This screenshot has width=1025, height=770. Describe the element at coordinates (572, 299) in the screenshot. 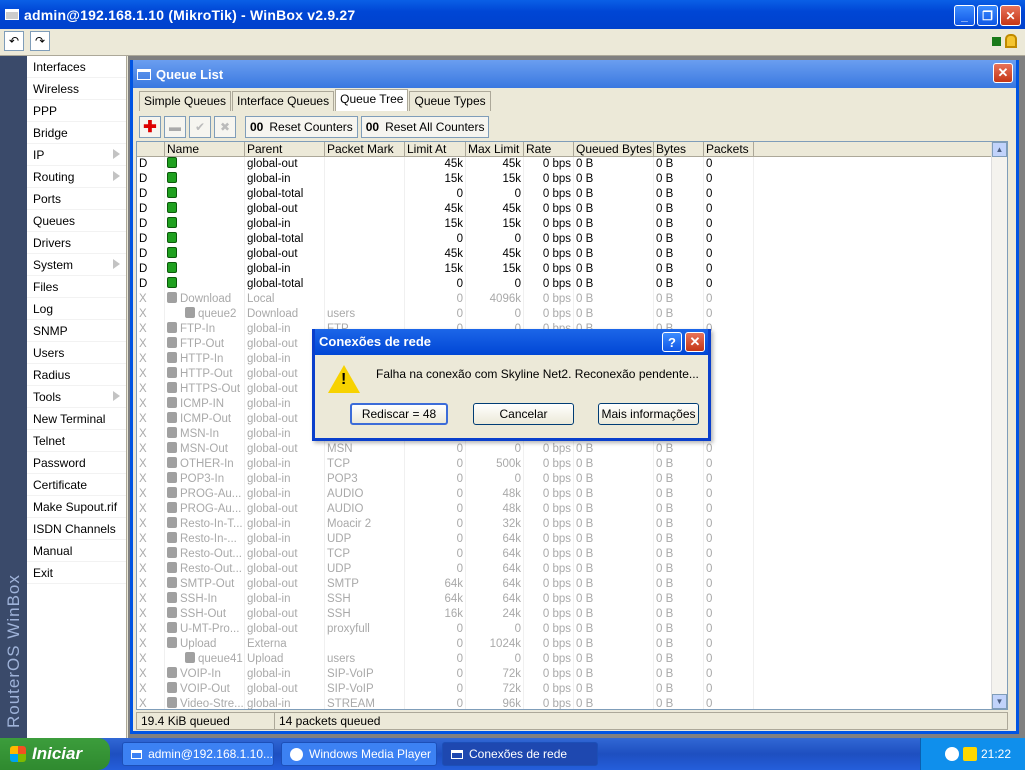

I see `table-row: X Download Local 0 4096k 0 bps 0 B0 B0` at that location.